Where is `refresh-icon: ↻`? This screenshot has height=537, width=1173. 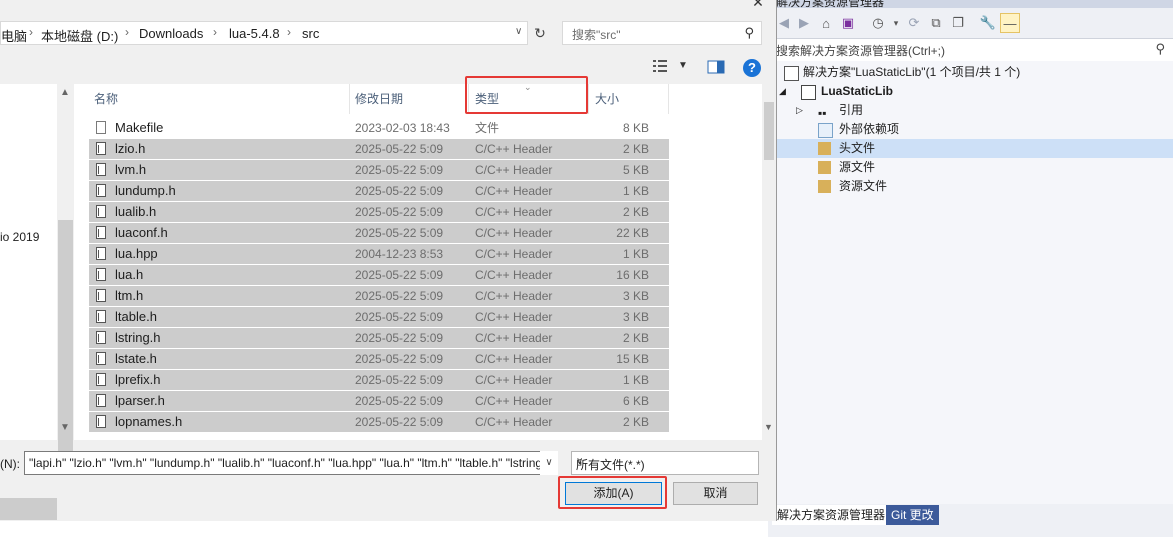
refresh-icon: ↻ is located at coordinates (540, 33).